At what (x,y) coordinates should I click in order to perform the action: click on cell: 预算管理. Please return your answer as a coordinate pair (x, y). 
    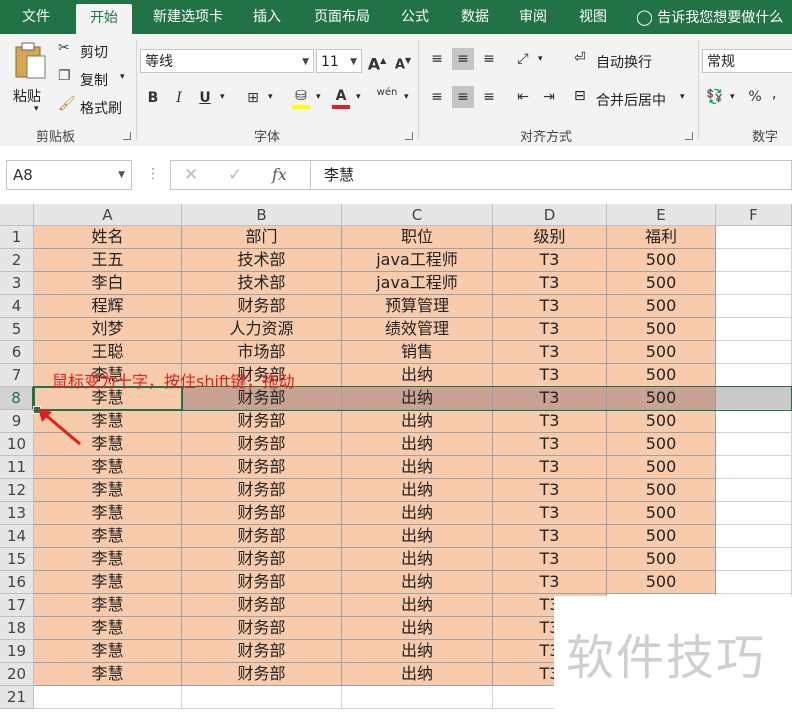
    Looking at the image, I should click on (417, 306).